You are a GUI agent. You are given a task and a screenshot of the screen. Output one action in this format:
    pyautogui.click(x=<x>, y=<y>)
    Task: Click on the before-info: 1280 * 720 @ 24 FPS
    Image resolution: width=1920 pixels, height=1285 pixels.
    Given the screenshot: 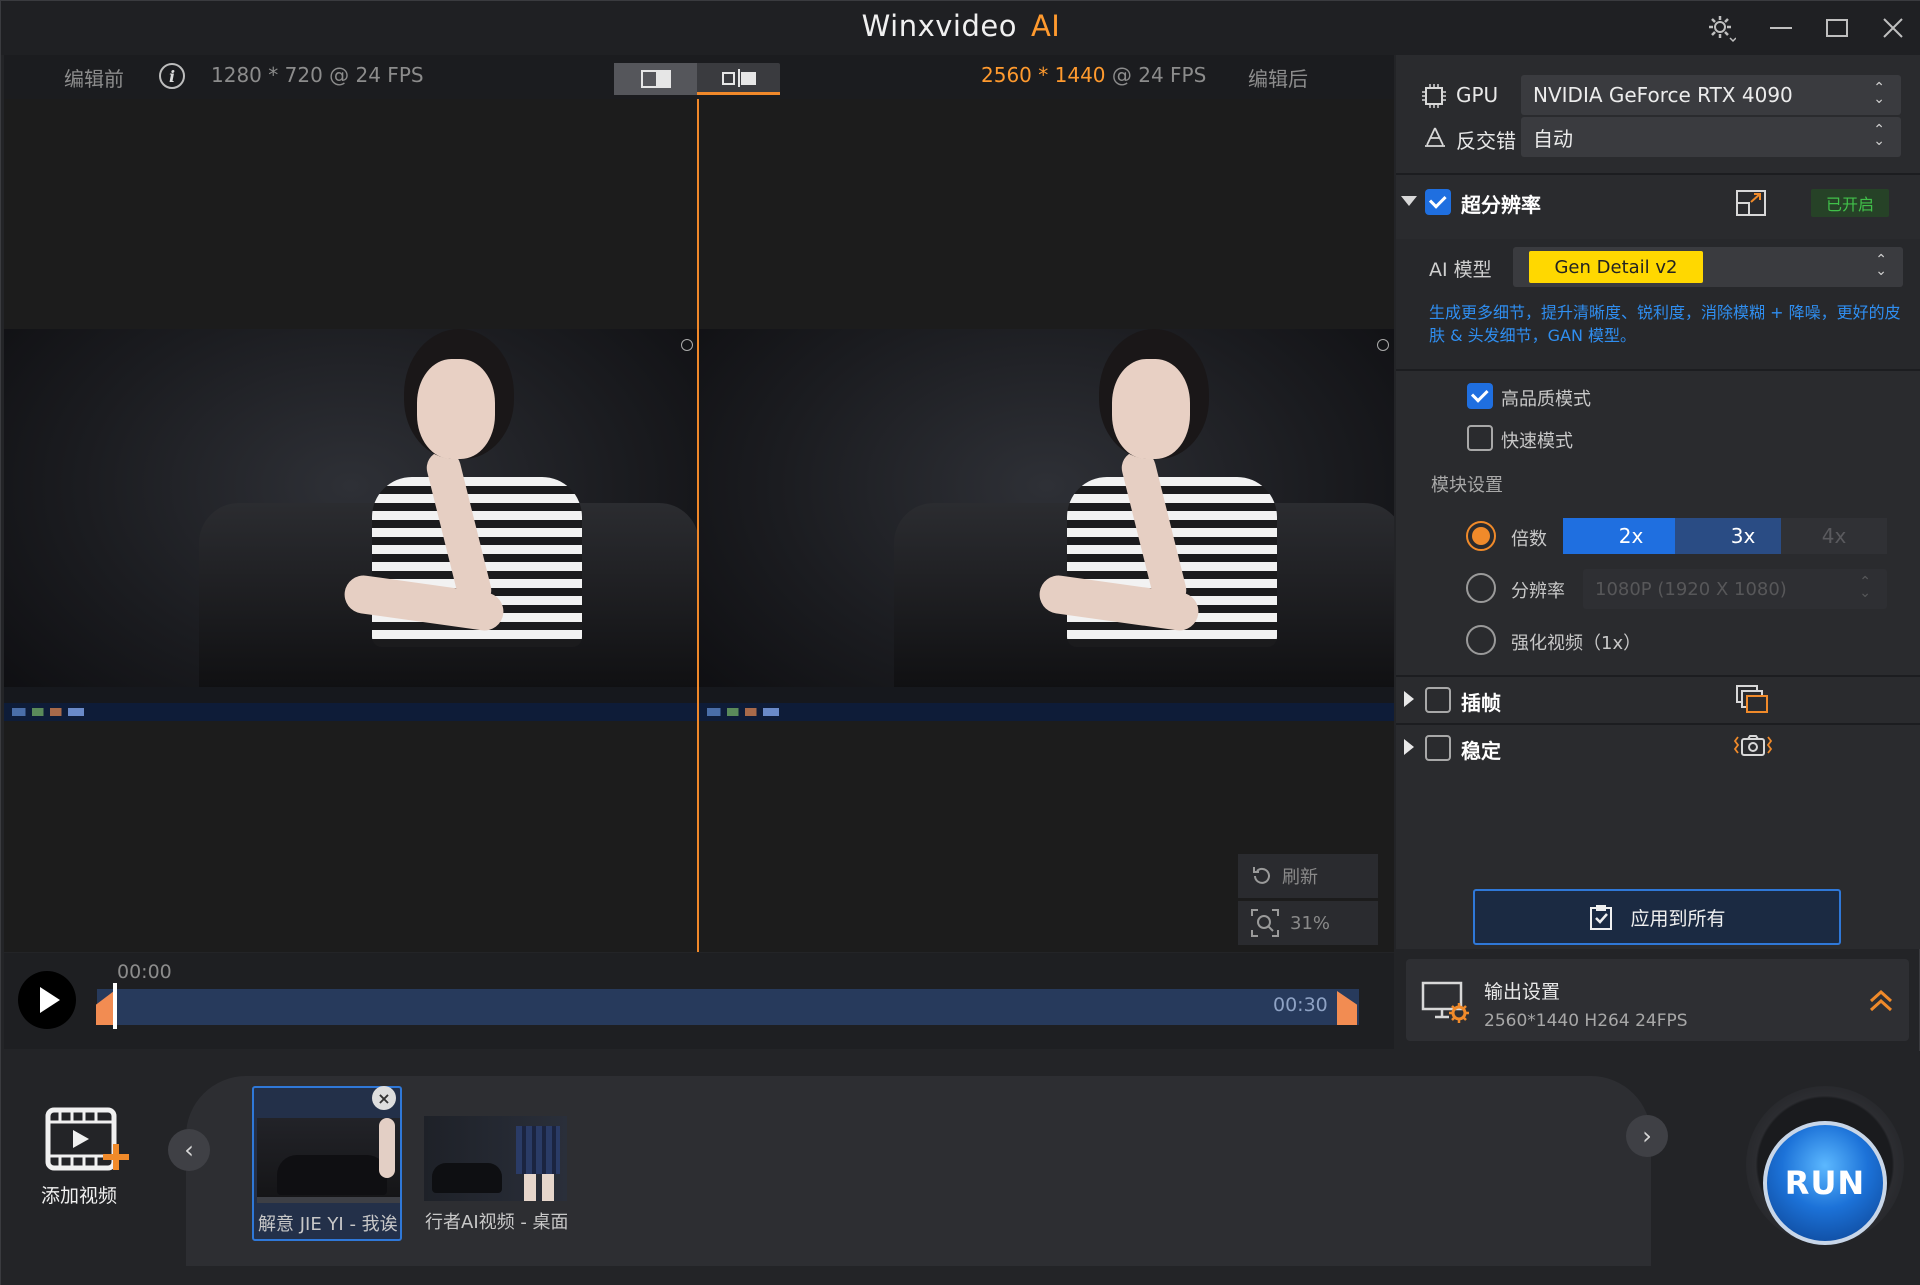 What is the action you would take?
    pyautogui.click(x=317, y=75)
    